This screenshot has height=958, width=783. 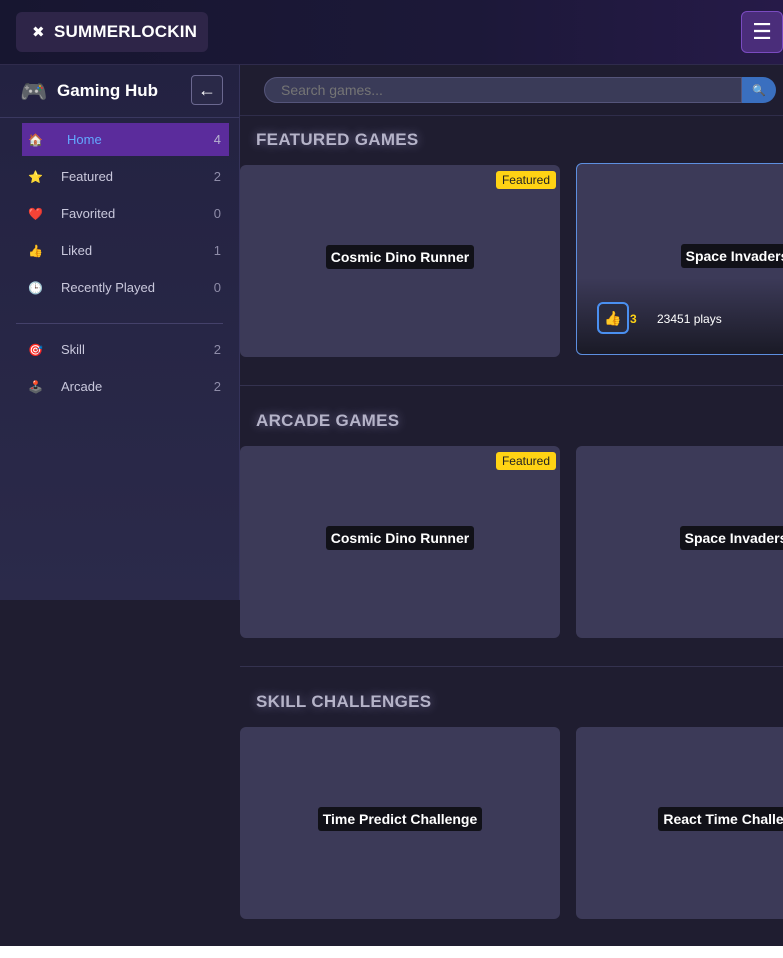 I want to click on sparkle-icon: ✖, so click(x=38, y=32).